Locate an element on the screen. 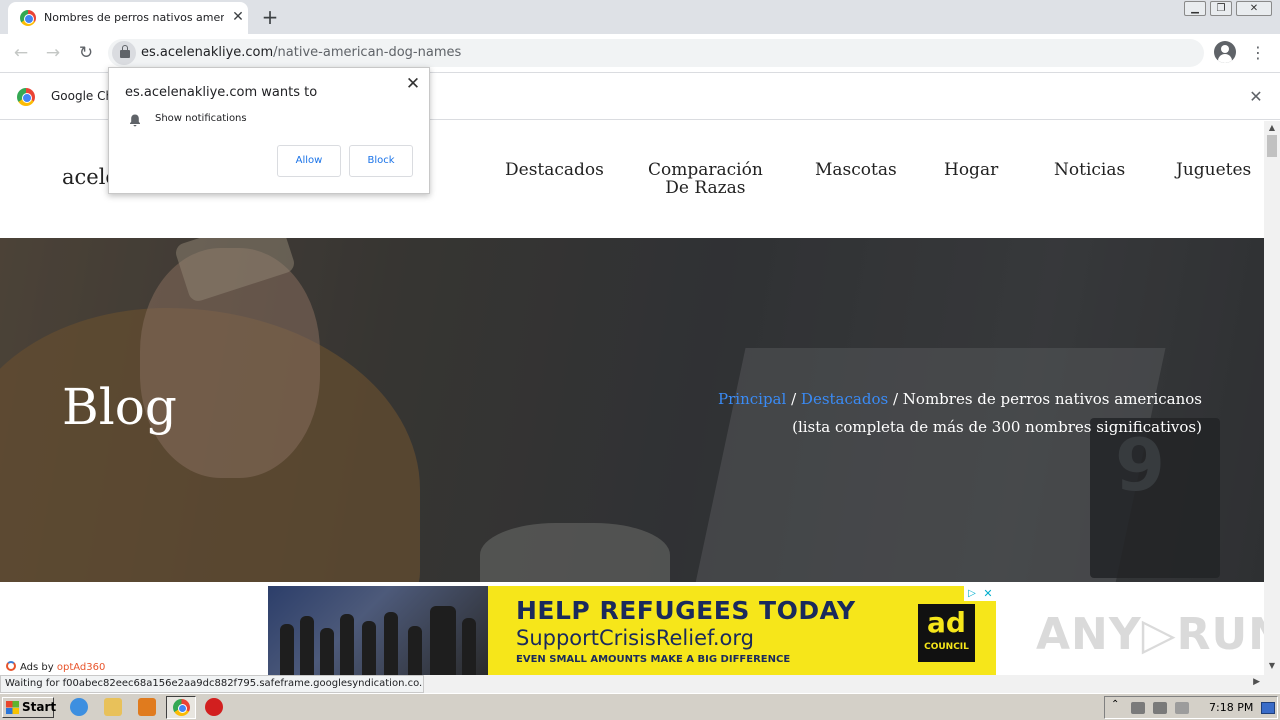  clock: 7:18 PM is located at coordinates (1231, 707).